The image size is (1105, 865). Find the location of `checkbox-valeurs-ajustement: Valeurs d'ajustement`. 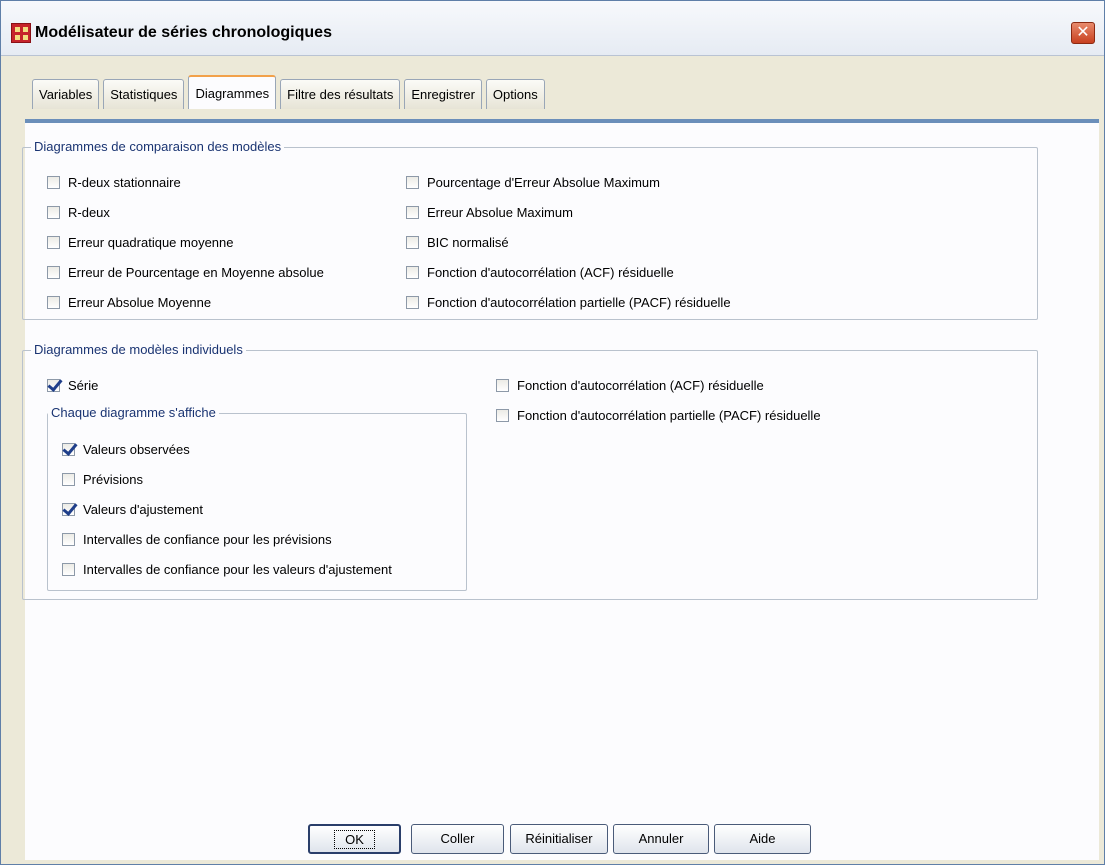

checkbox-valeurs-ajustement: Valeurs d'ajustement is located at coordinates (132, 509).